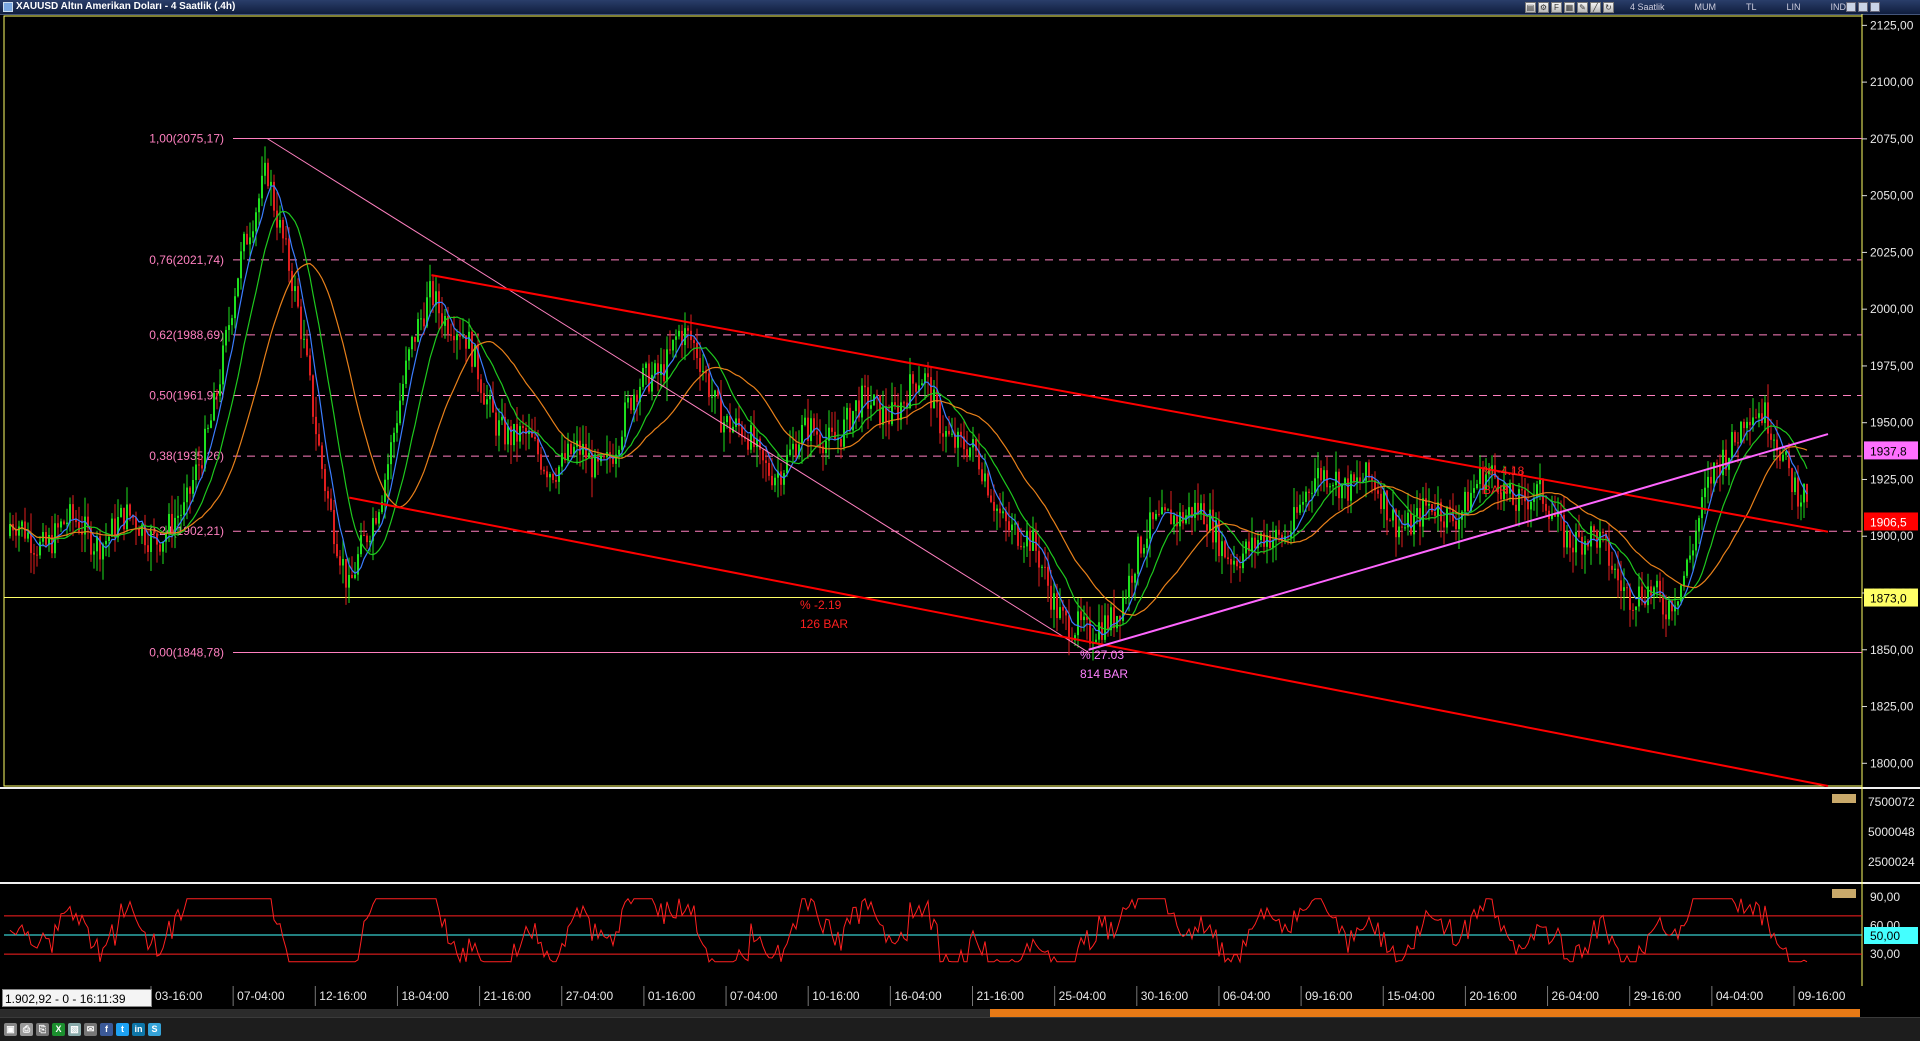 The width and height of the screenshot is (1920, 1041). What do you see at coordinates (106, 1029) in the screenshot?
I see `facebook-icon: f` at bounding box center [106, 1029].